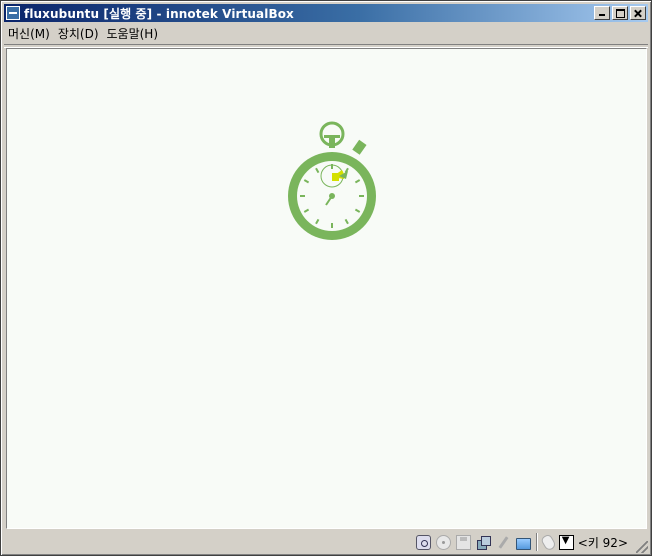  I want to click on window-title: fluxubuntu [실행 중] - innotek VirtualBox, so click(159, 13).